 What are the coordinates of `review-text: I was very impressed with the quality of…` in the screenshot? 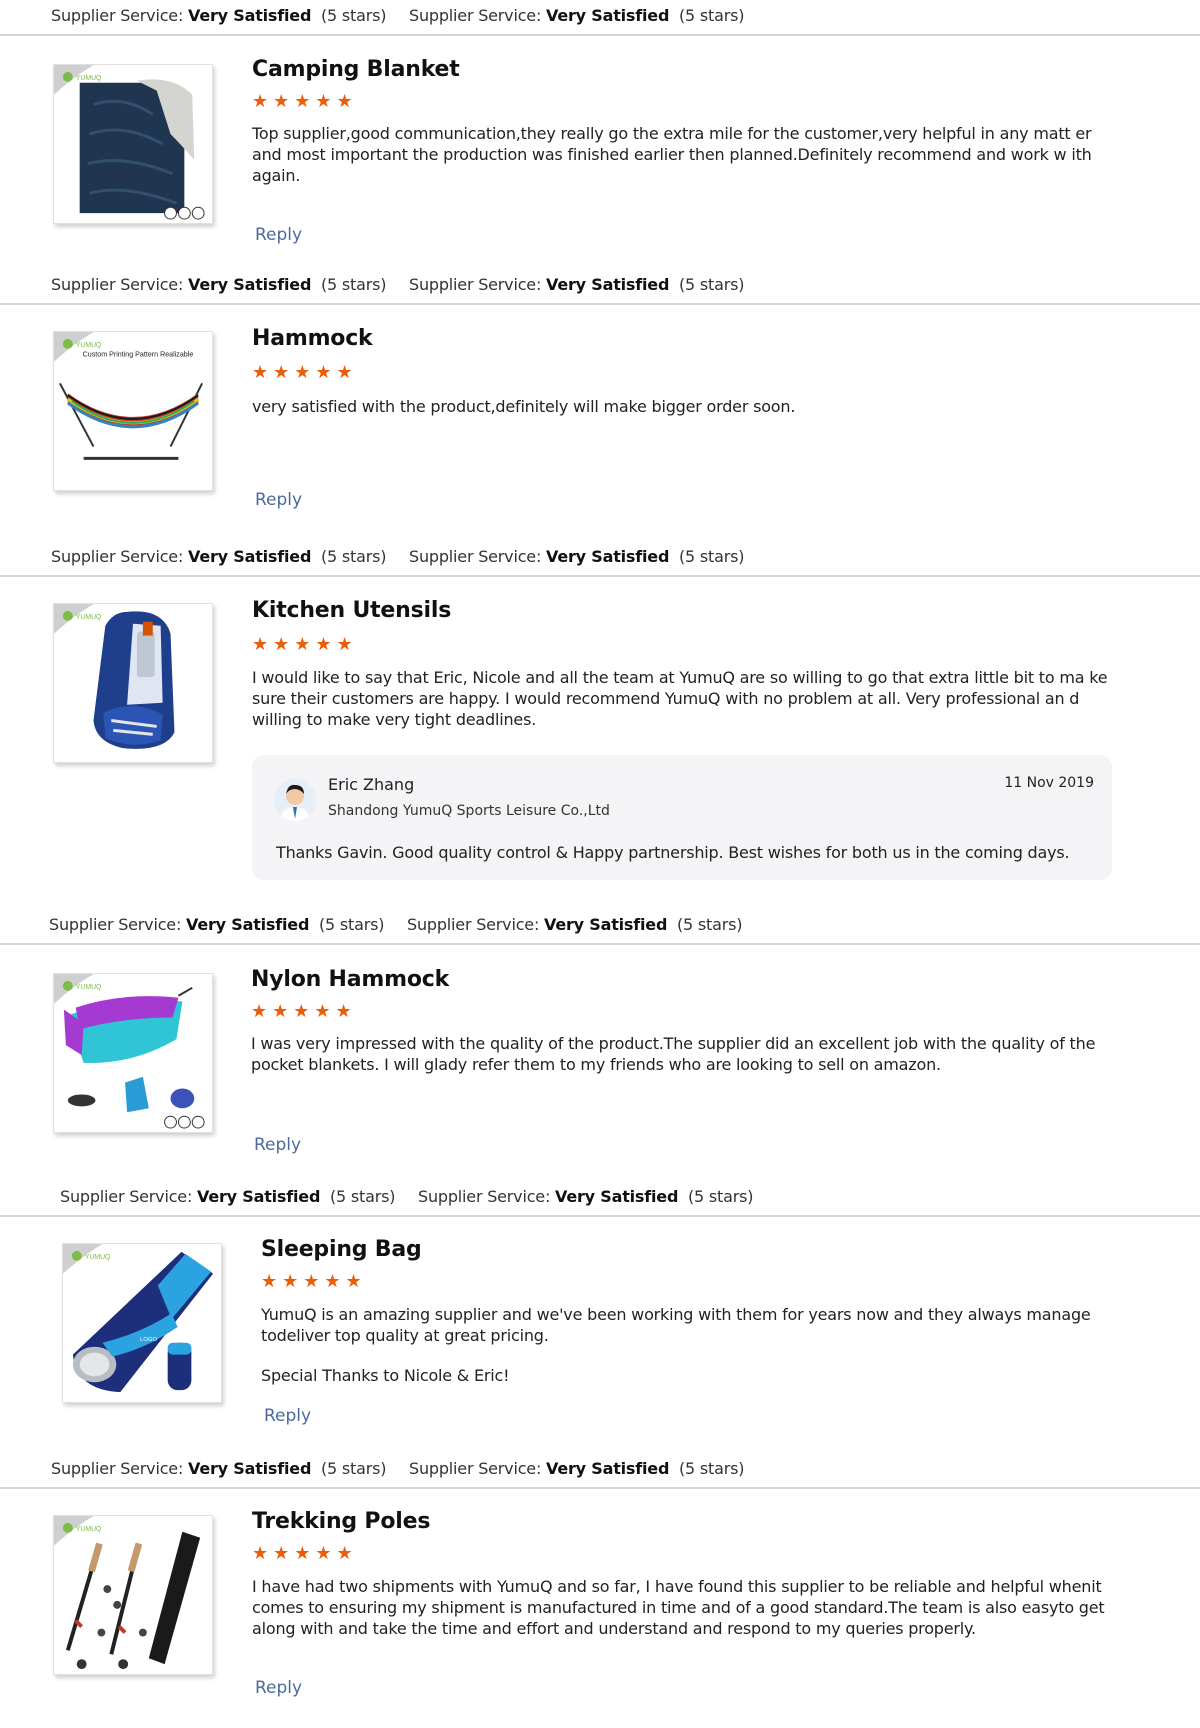 It's located at (673, 1054).